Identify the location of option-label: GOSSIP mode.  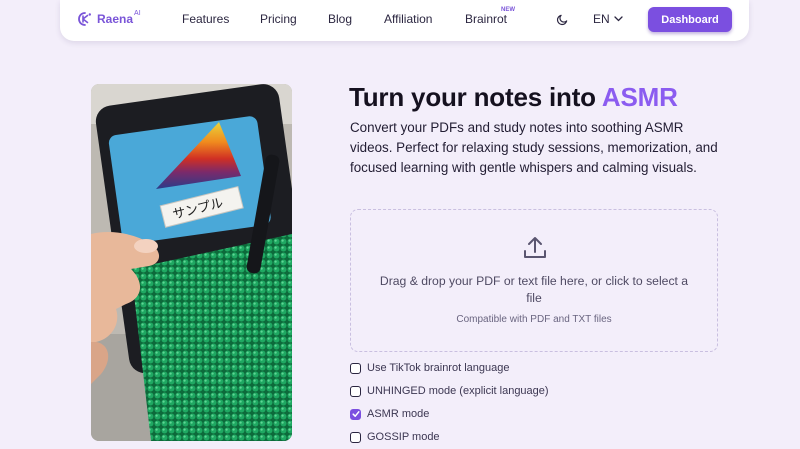
(403, 437).